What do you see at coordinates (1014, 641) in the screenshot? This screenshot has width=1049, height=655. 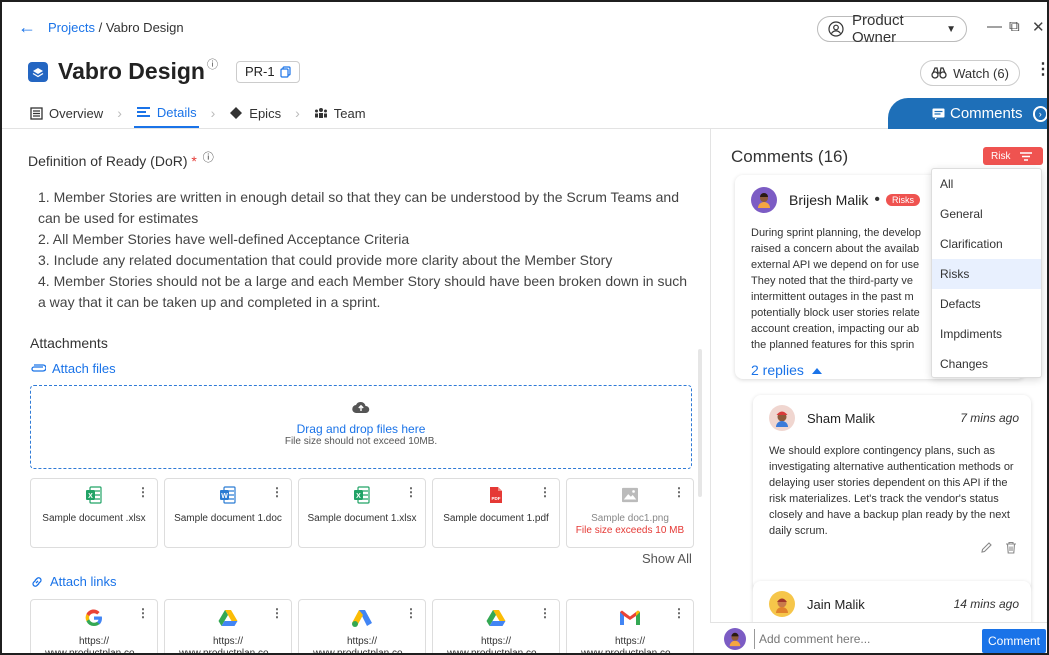 I see `comment-submit-button: Comment` at bounding box center [1014, 641].